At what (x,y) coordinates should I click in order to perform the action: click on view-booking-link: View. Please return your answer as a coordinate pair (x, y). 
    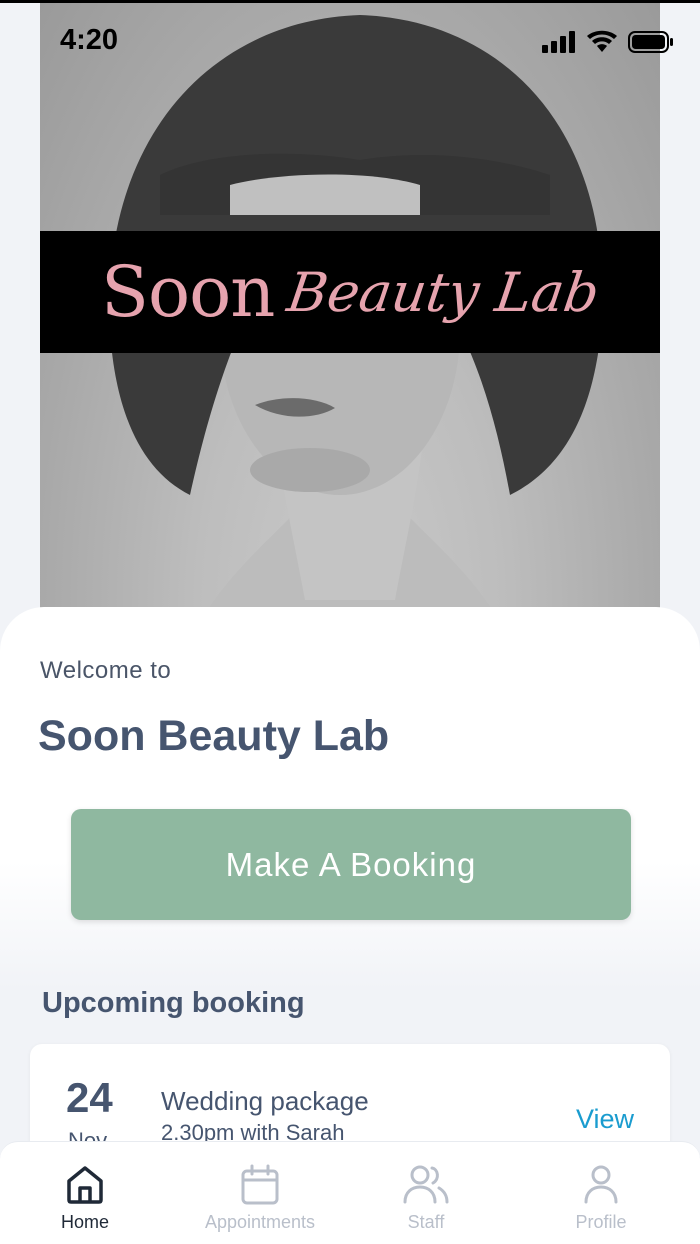
    Looking at the image, I should click on (605, 1119).